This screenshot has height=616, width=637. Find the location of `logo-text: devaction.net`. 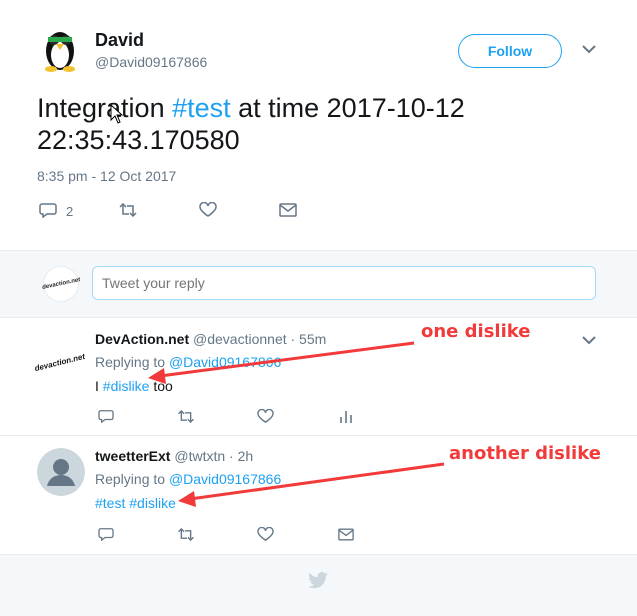

logo-text: devaction.net is located at coordinates (61, 284).